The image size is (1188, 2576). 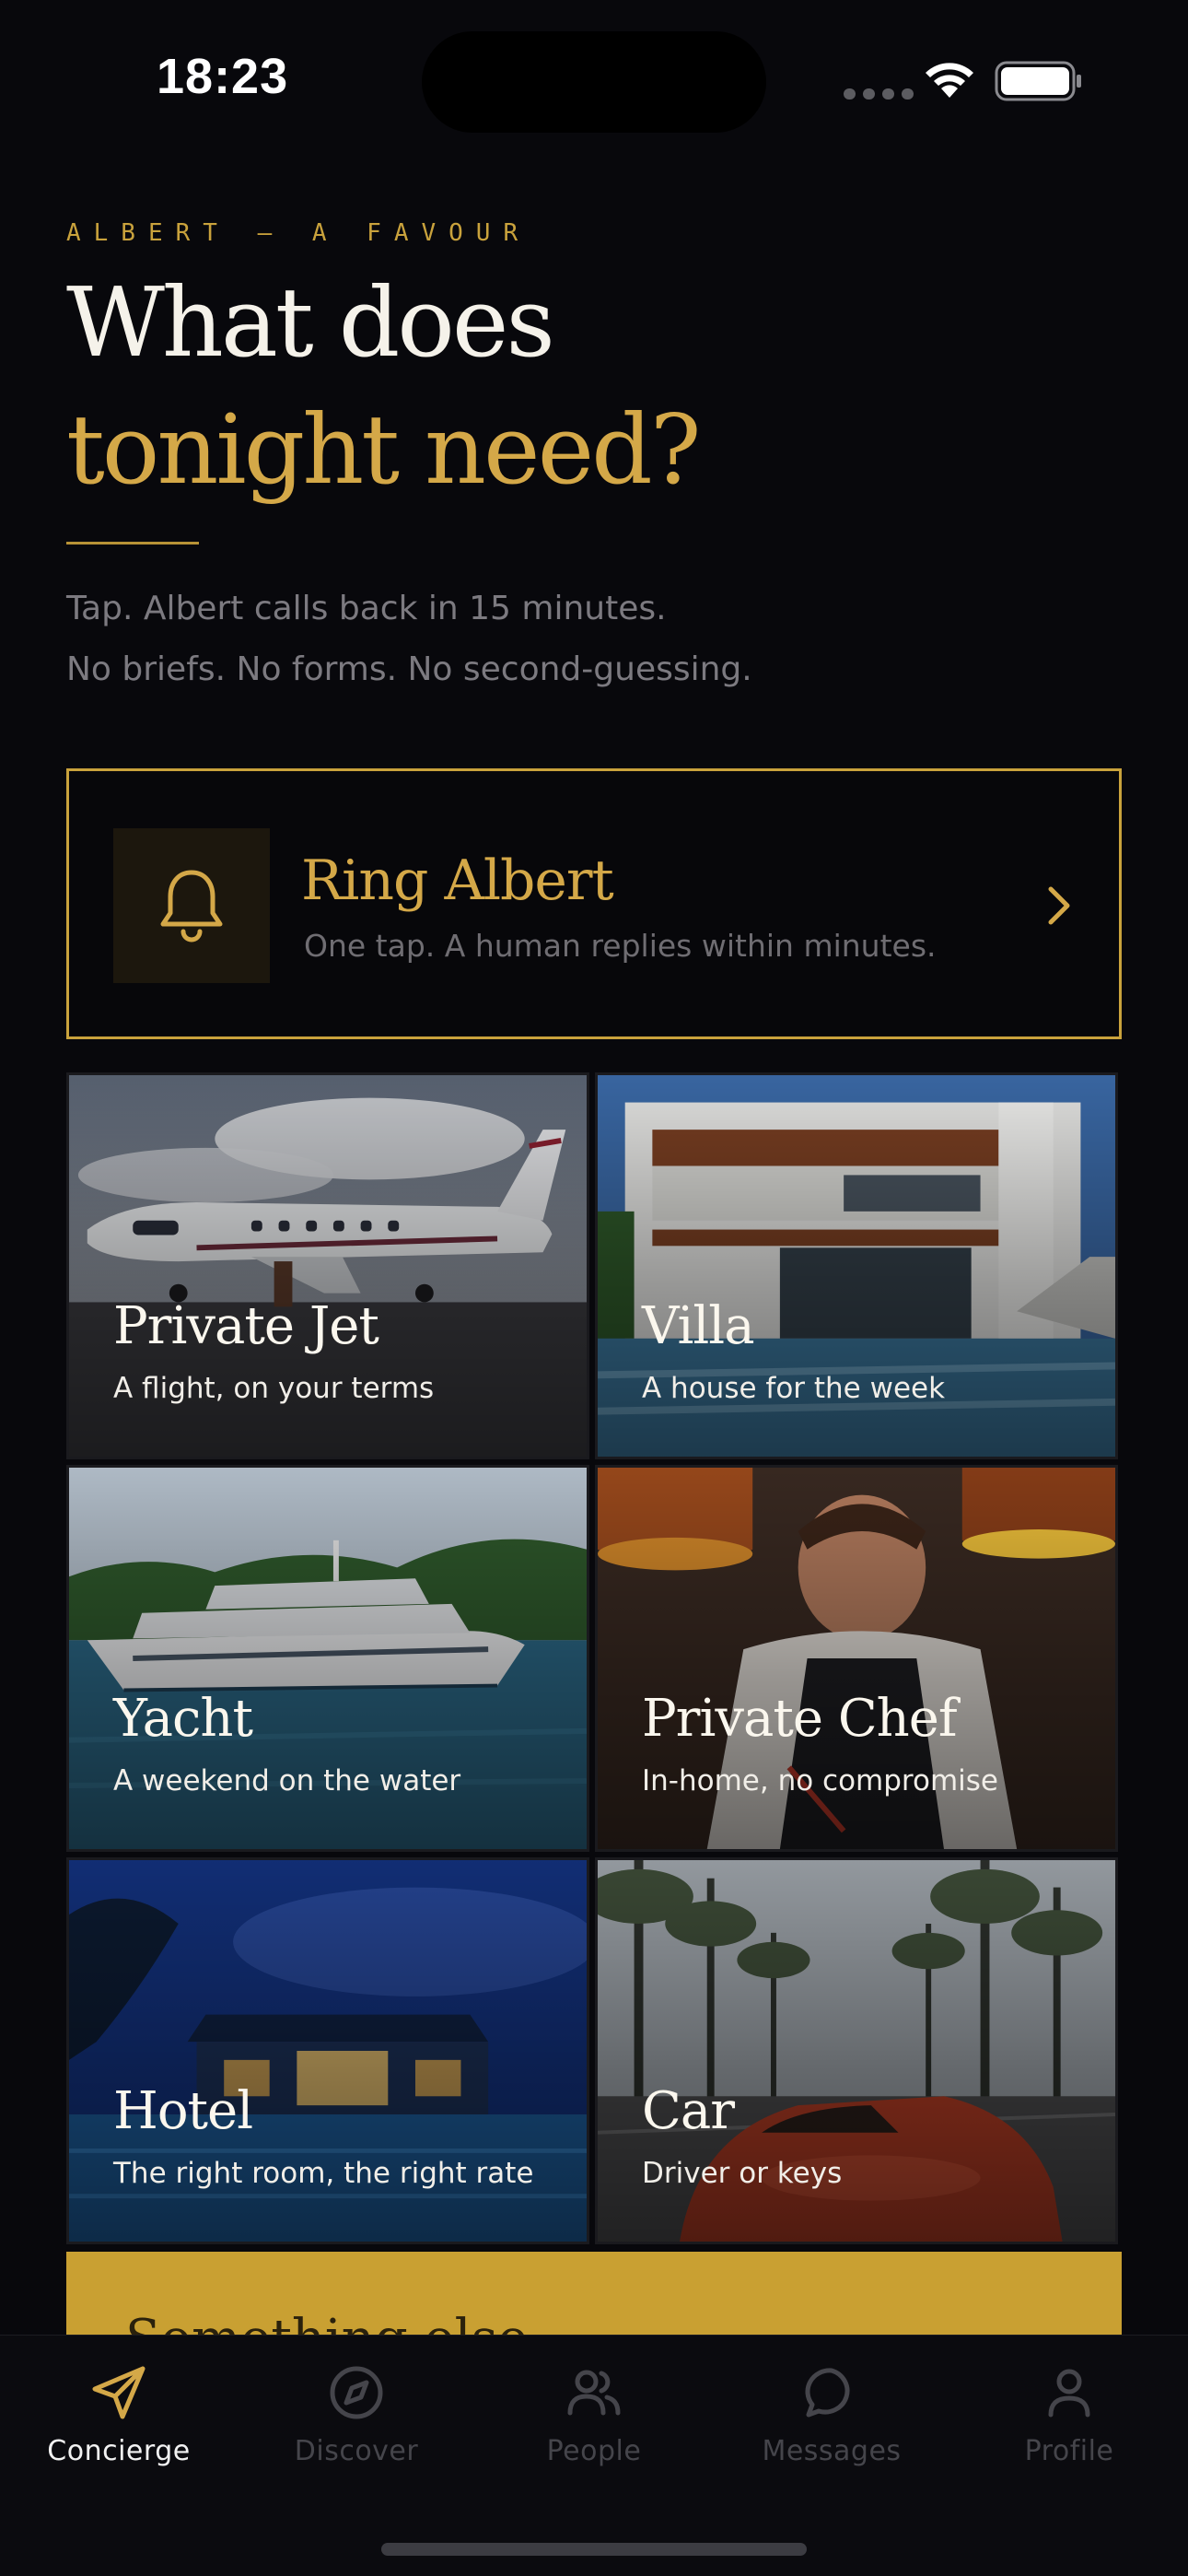 What do you see at coordinates (366, 608) in the screenshot?
I see `intro-text-line-1: Tap. Albert calls back in 15 minutes.` at bounding box center [366, 608].